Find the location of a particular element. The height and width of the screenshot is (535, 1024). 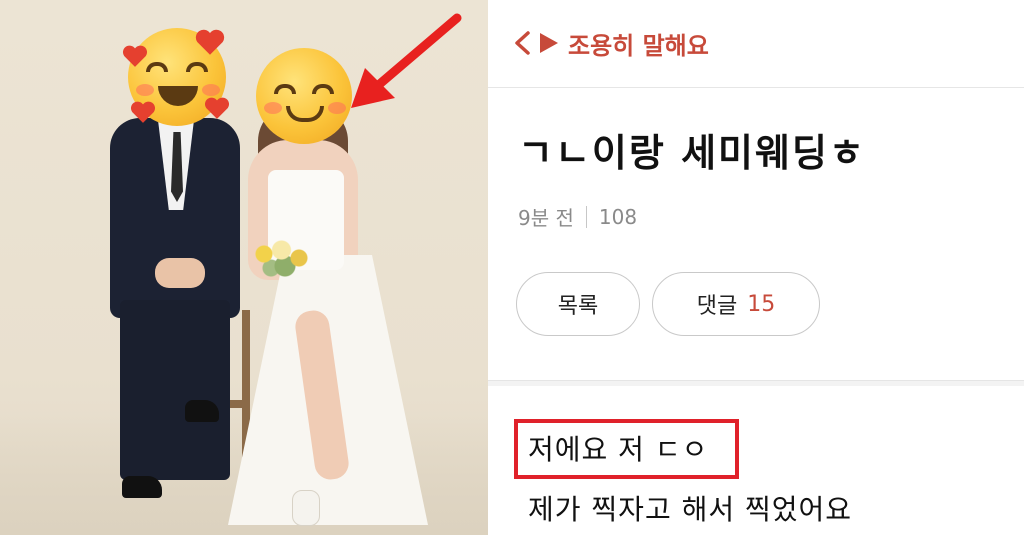

comment-button: 댓글 15 is located at coordinates (736, 304).